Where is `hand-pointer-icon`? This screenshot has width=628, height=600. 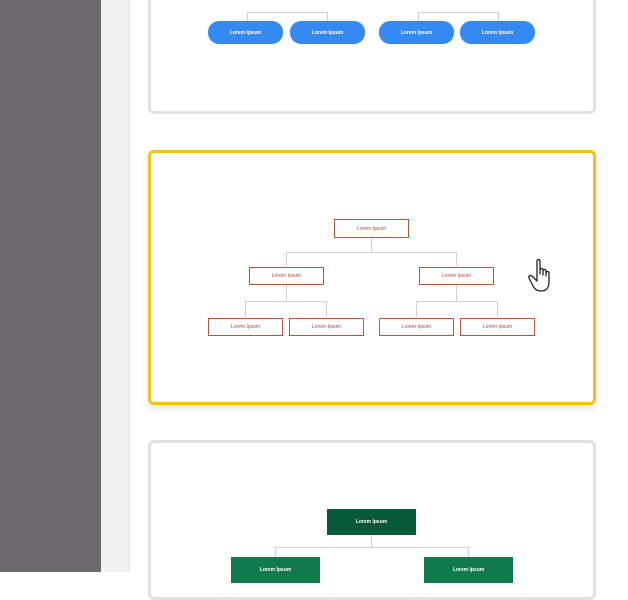 hand-pointer-icon is located at coordinates (539, 275).